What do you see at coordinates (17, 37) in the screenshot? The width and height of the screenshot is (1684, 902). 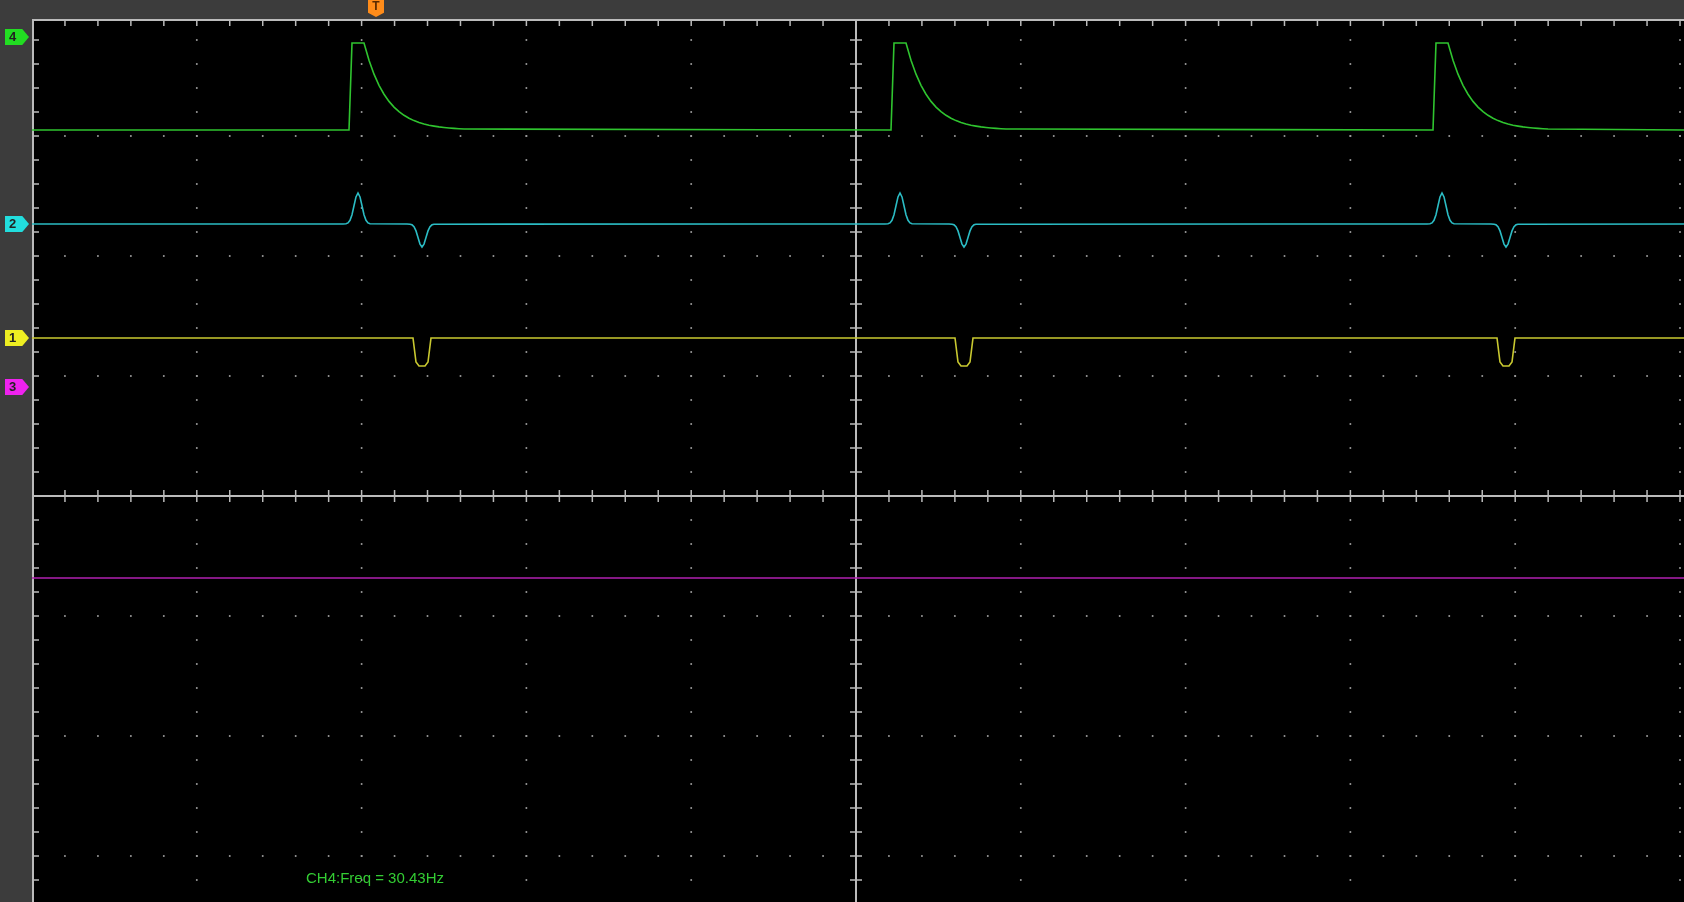 I see `channel-marker: 4` at bounding box center [17, 37].